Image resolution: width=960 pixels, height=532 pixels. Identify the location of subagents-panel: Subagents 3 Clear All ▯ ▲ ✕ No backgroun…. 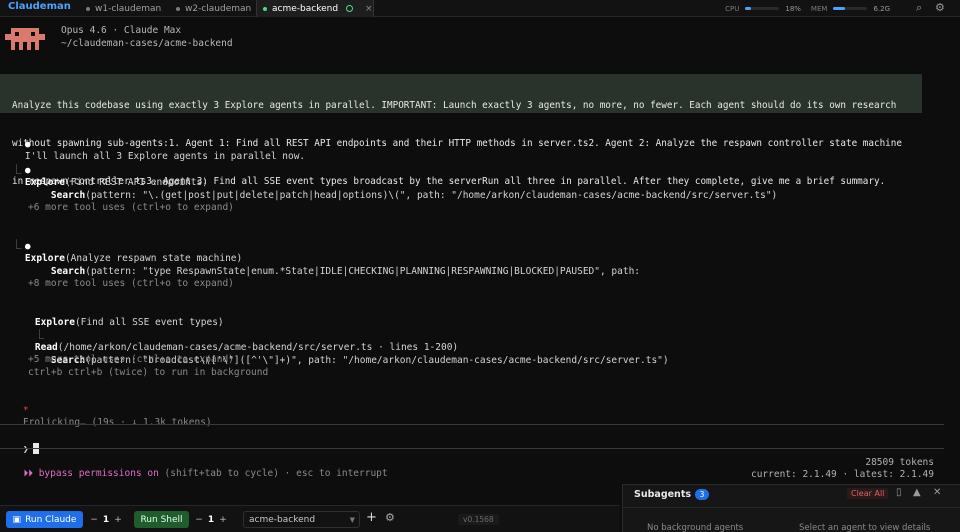
(791, 508).